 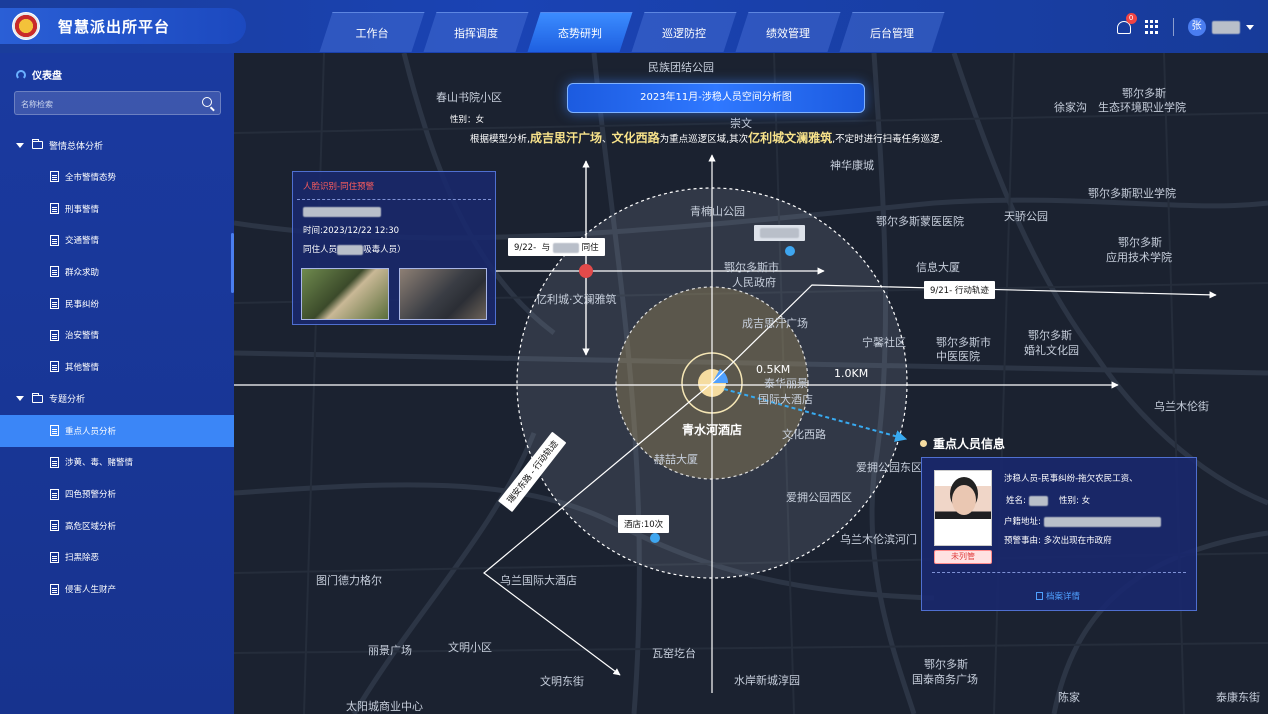 I want to click on gender-tag: 性别：女, so click(x=467, y=120).